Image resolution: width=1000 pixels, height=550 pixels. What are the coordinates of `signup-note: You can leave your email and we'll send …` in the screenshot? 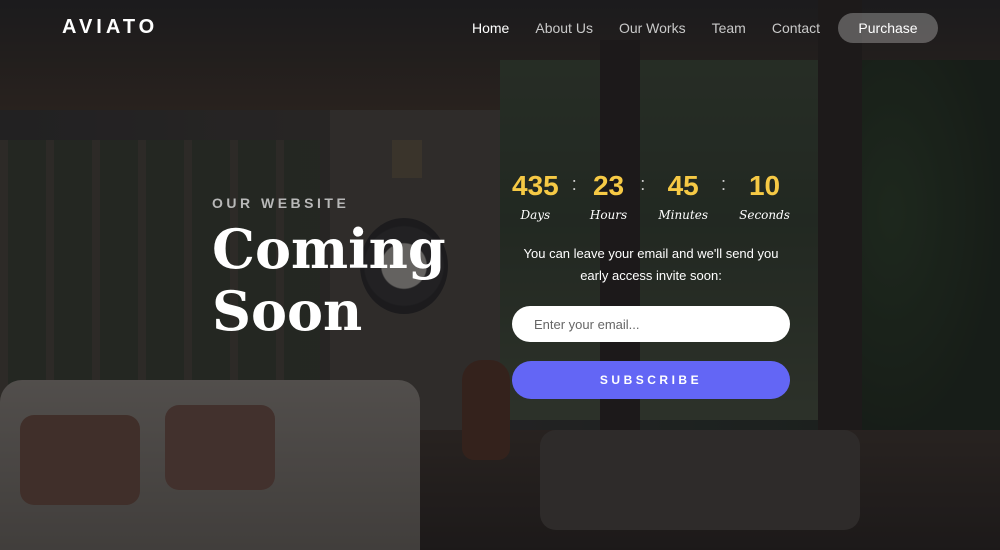 It's located at (651, 264).